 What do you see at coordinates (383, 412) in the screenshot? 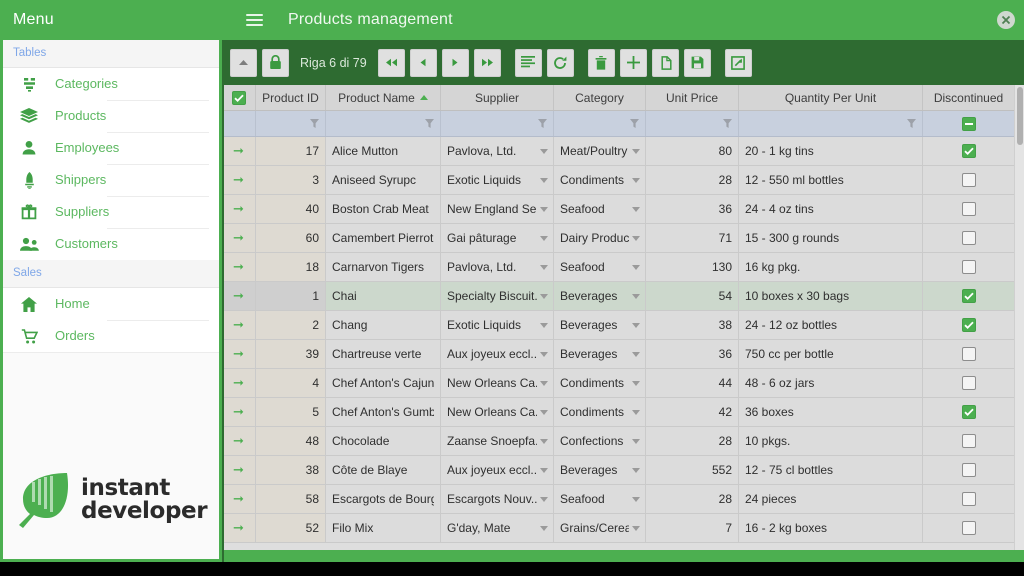
I see `cell-product-name: Chef Anton's Gumbo Mix` at bounding box center [383, 412].